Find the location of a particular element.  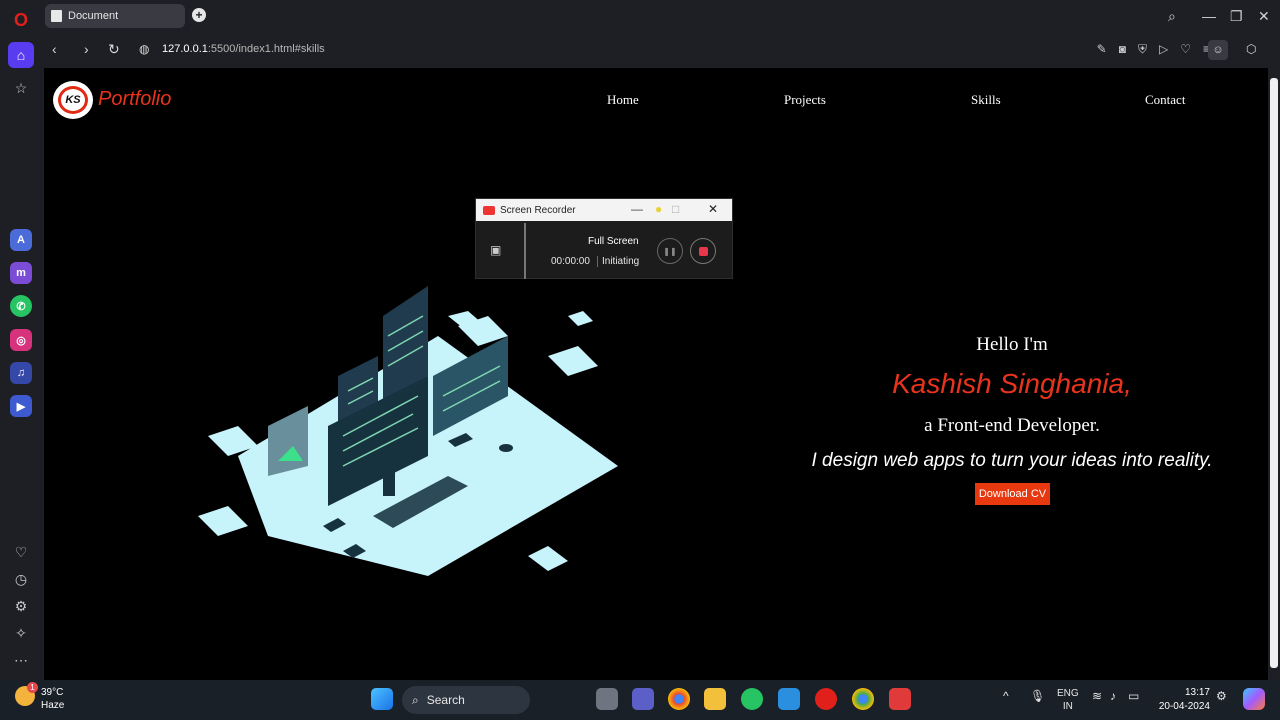

history-icon: ◷ is located at coordinates (21, 579).